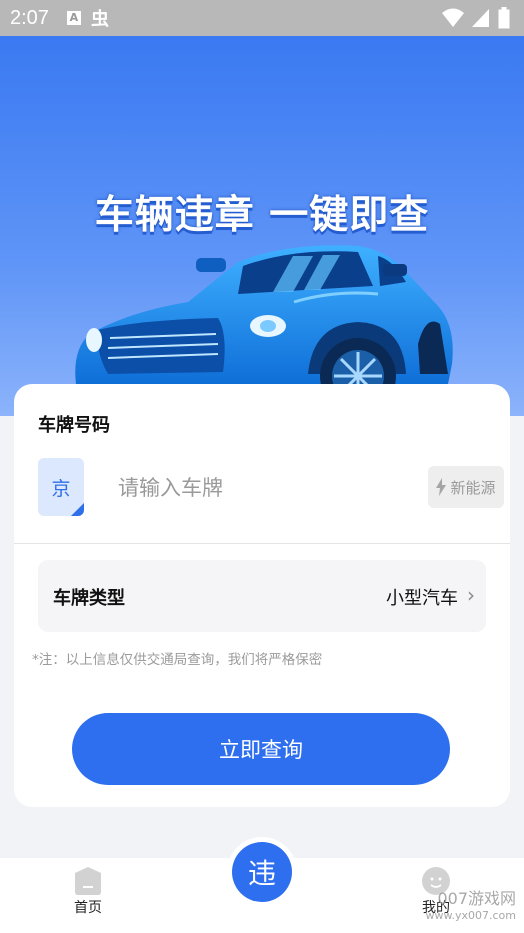  Describe the element at coordinates (89, 598) in the screenshot. I see `plate-type-label: 车牌类型` at that location.